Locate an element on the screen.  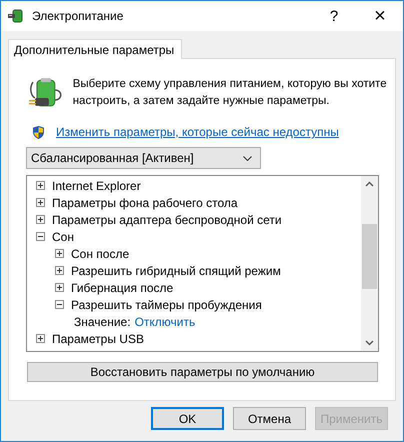
scroll-up-icon is located at coordinates (369, 184).